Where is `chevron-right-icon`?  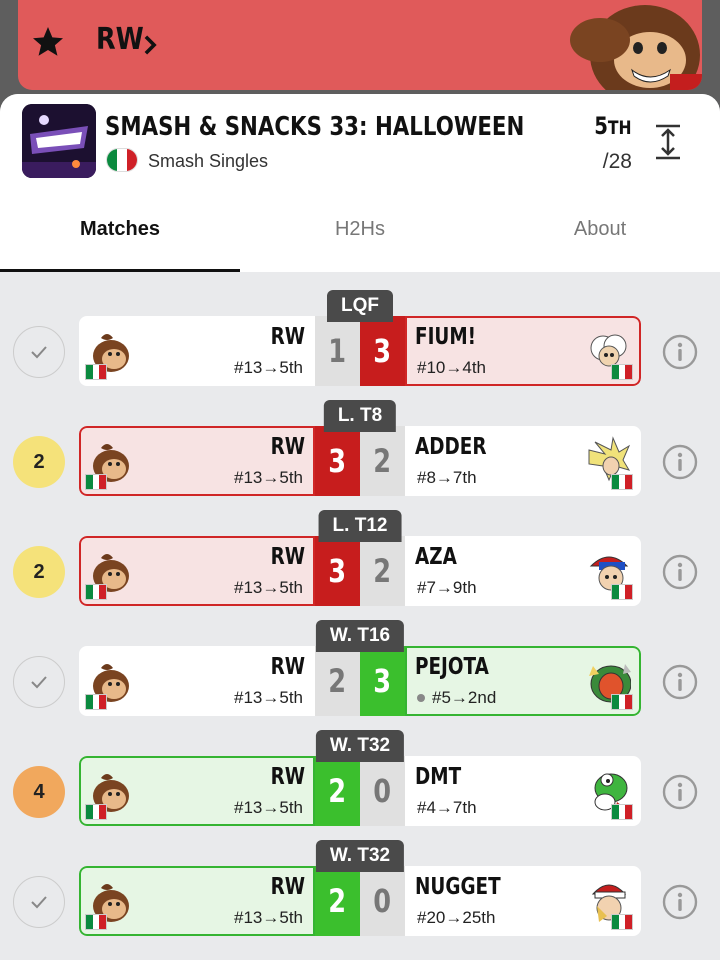
chevron-right-icon is located at coordinates (150, 45).